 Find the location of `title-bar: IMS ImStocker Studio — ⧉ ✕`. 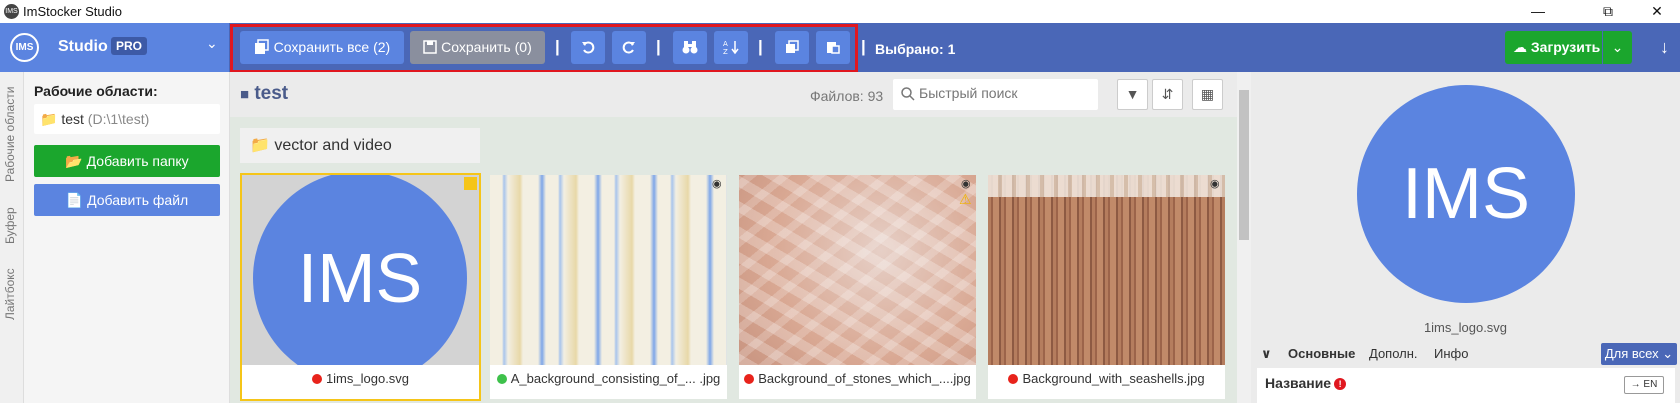

title-bar: IMS ImStocker Studio — ⧉ ✕ is located at coordinates (840, 11).